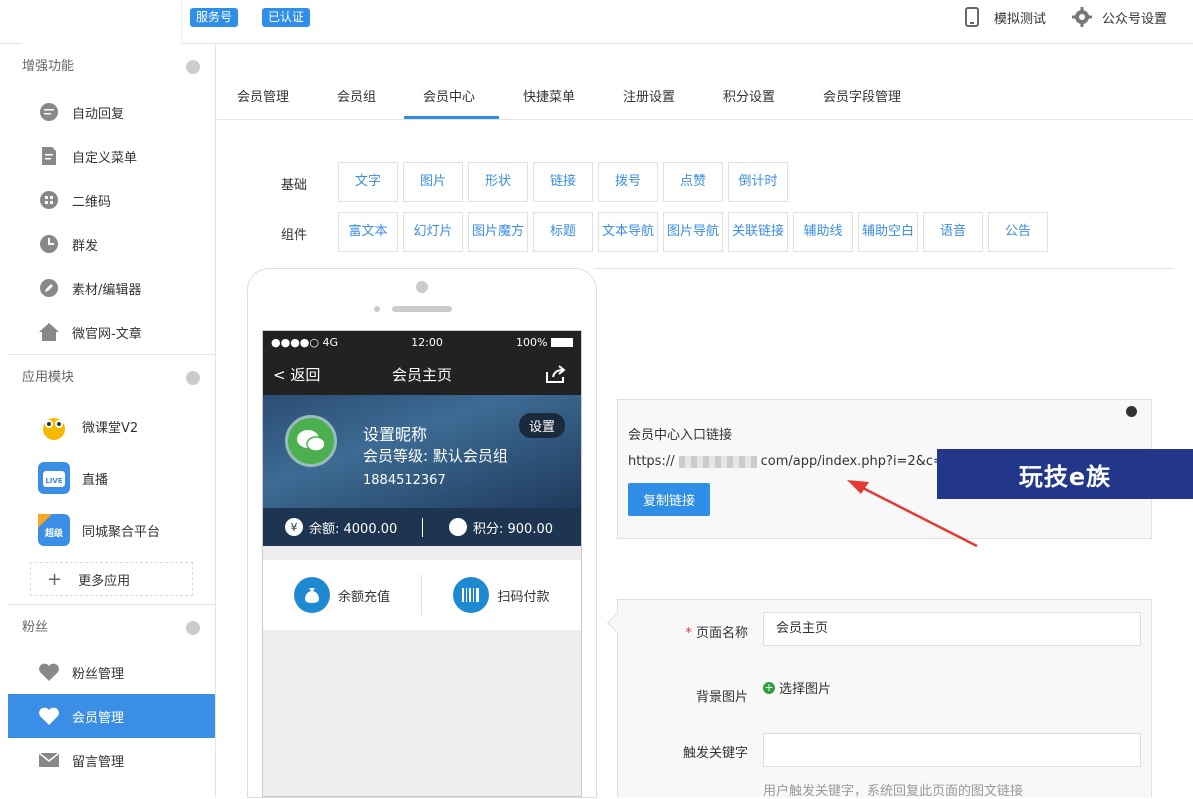 The width and height of the screenshot is (1193, 799). Describe the element at coordinates (649, 95) in the screenshot. I see `tab-register-settings: 注册设置` at that location.